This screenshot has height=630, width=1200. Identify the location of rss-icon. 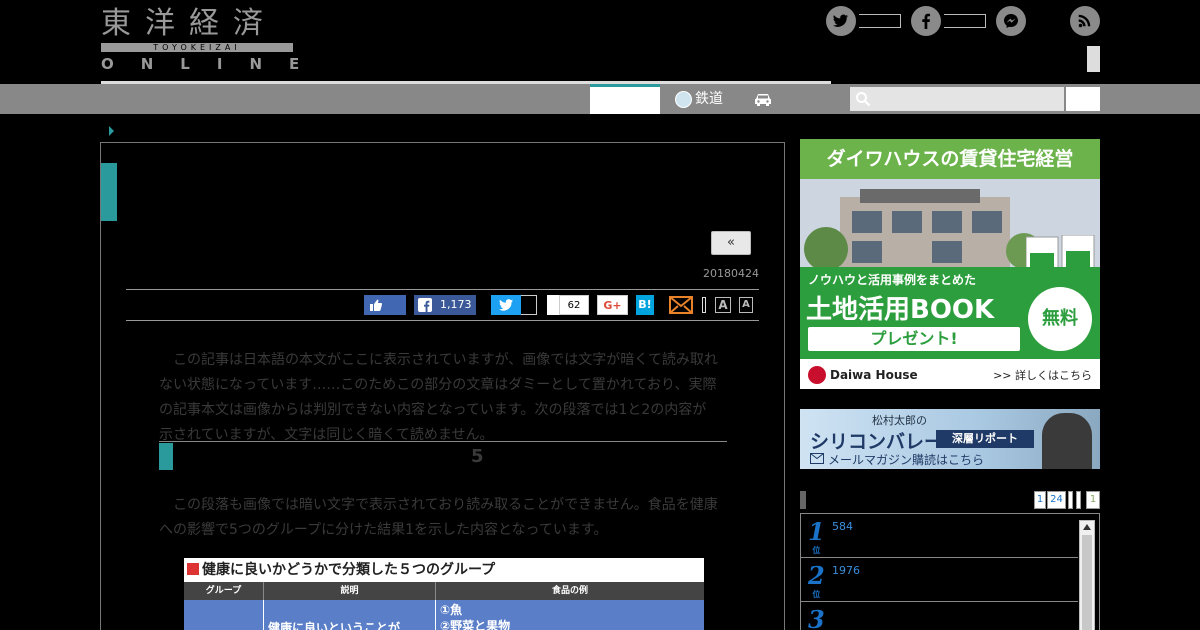
(1085, 21).